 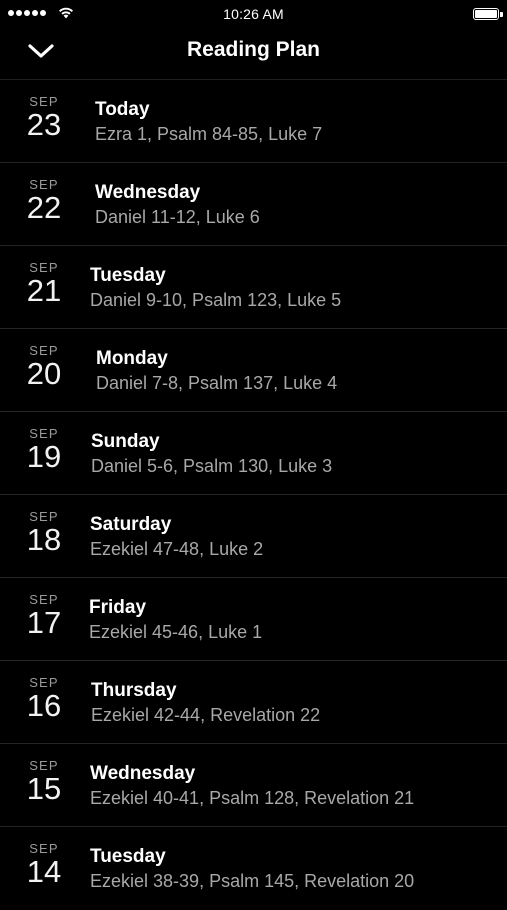 I want to click on battery-icon, so click(x=486, y=14).